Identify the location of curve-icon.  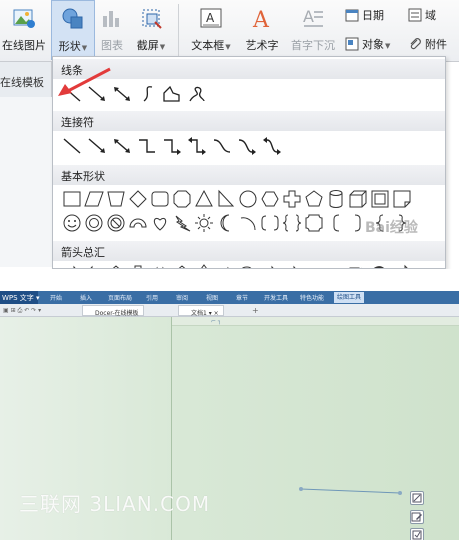
(148, 94).